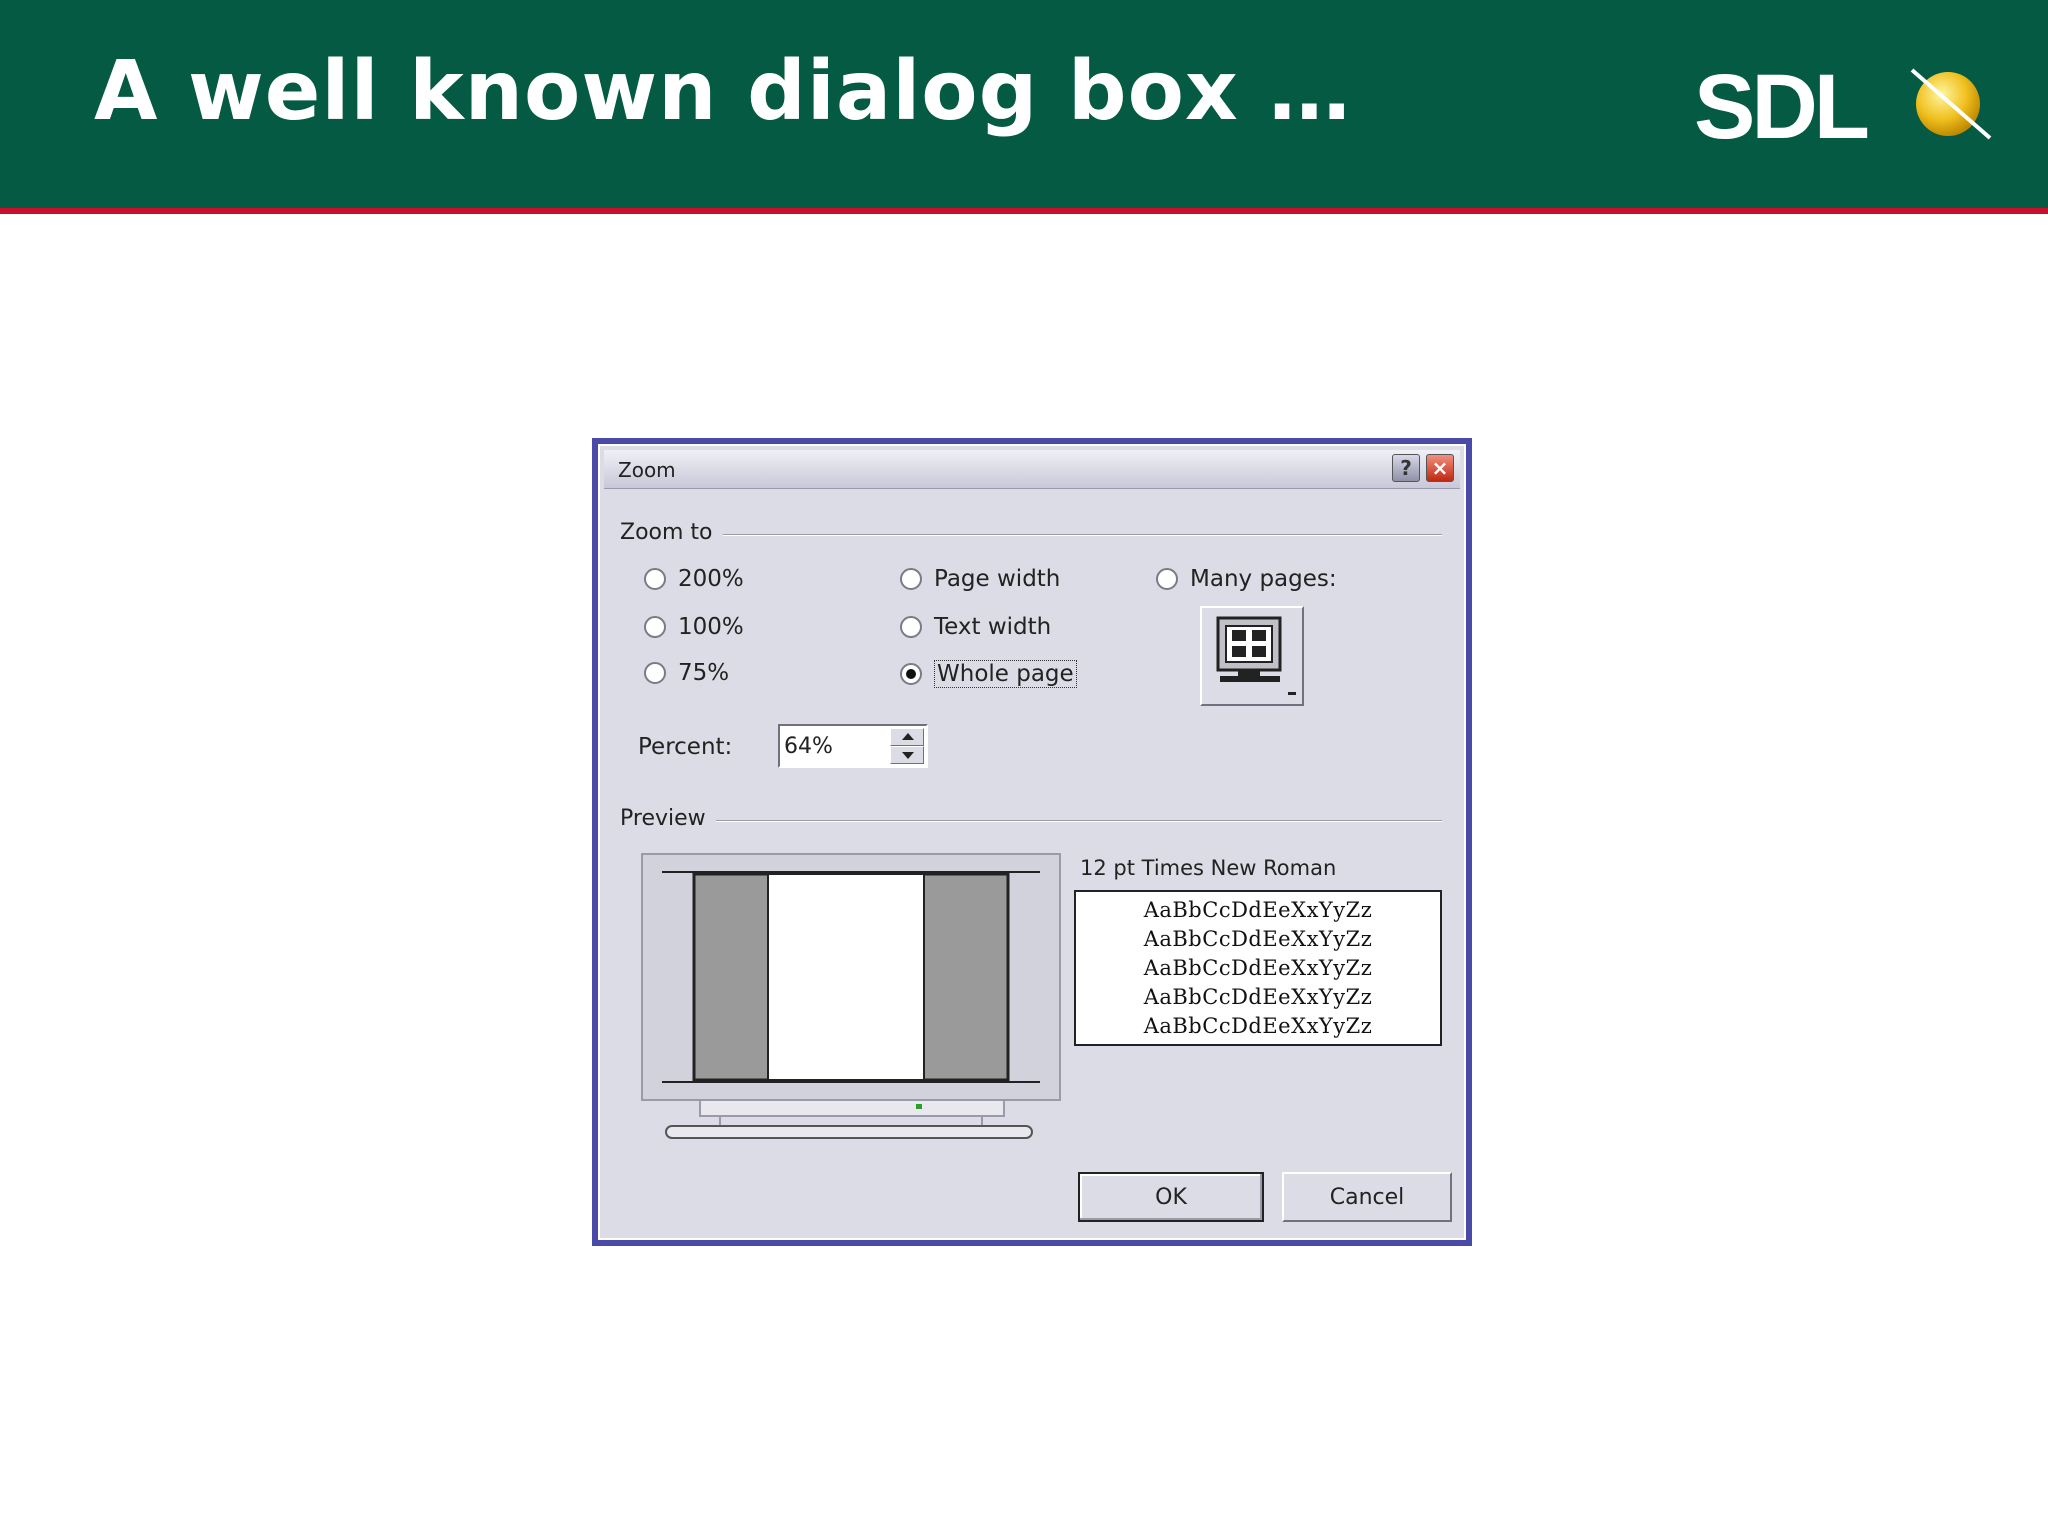 The image size is (2048, 1536). I want to click on help-button: ?, so click(1406, 468).